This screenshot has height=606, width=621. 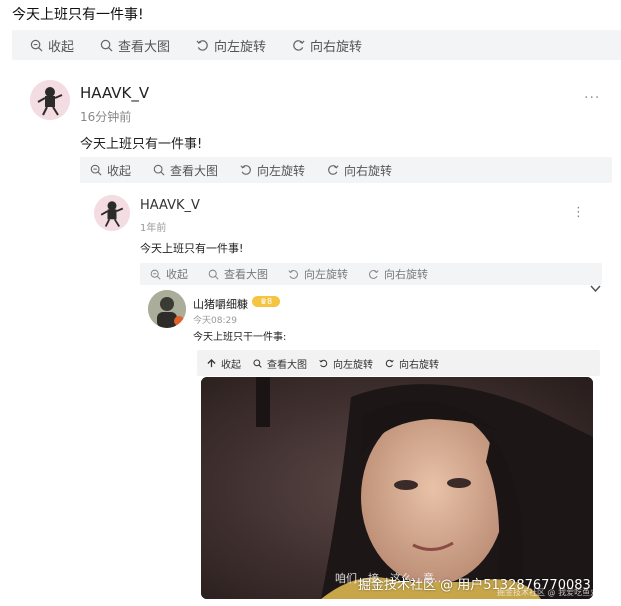 What do you see at coordinates (106, 117) in the screenshot?
I see `comment-time: 16分钟前` at bounding box center [106, 117].